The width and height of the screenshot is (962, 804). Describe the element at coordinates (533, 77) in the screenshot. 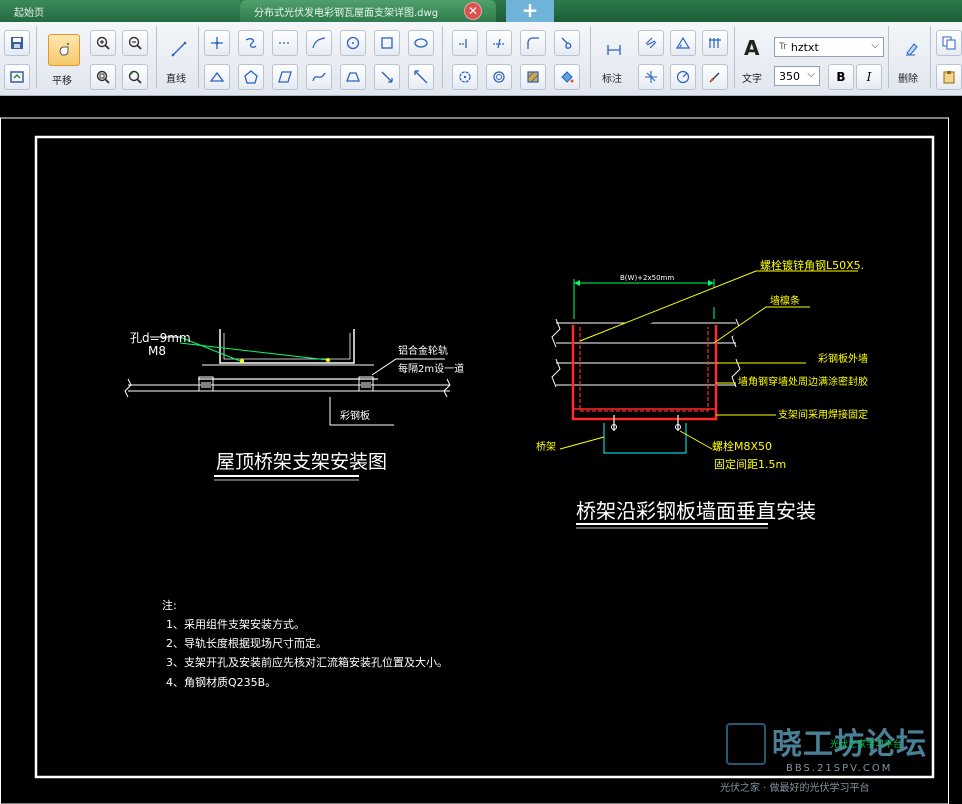

I see `hatch-icon` at that location.